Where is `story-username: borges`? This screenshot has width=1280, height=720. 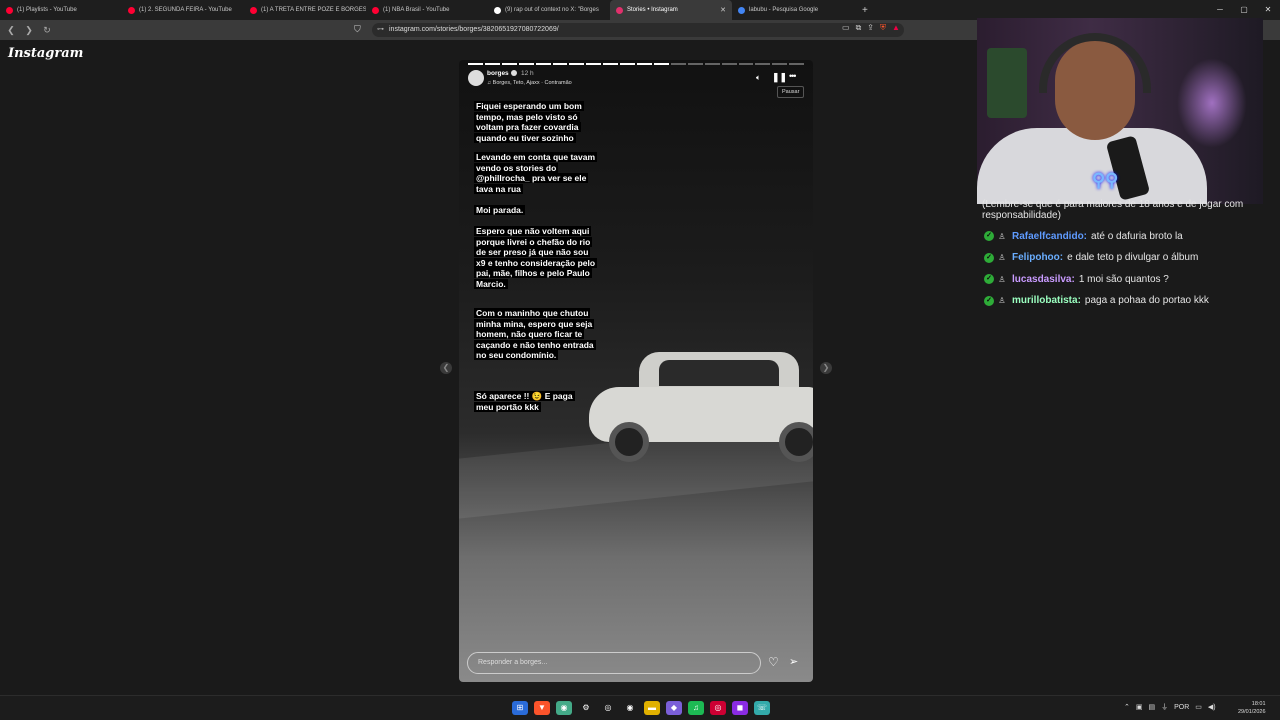
story-username: borges is located at coordinates (498, 73).